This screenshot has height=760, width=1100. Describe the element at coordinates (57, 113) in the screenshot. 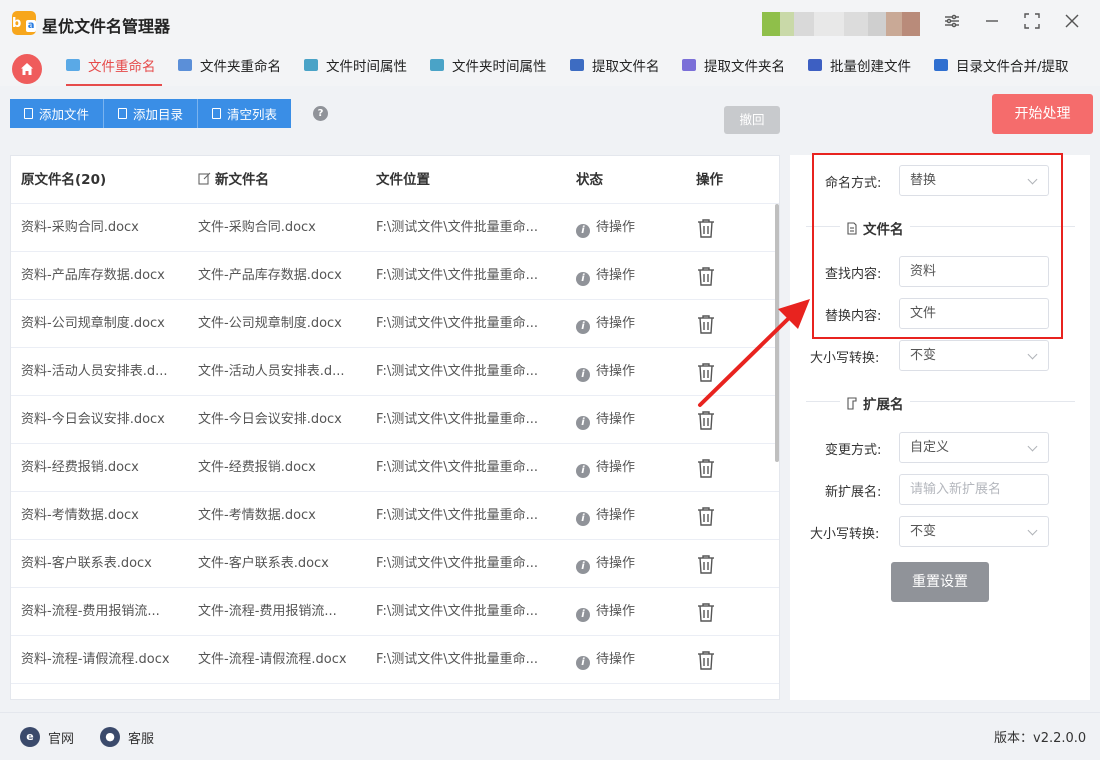

I see `add-file-button: 添加文件` at that location.